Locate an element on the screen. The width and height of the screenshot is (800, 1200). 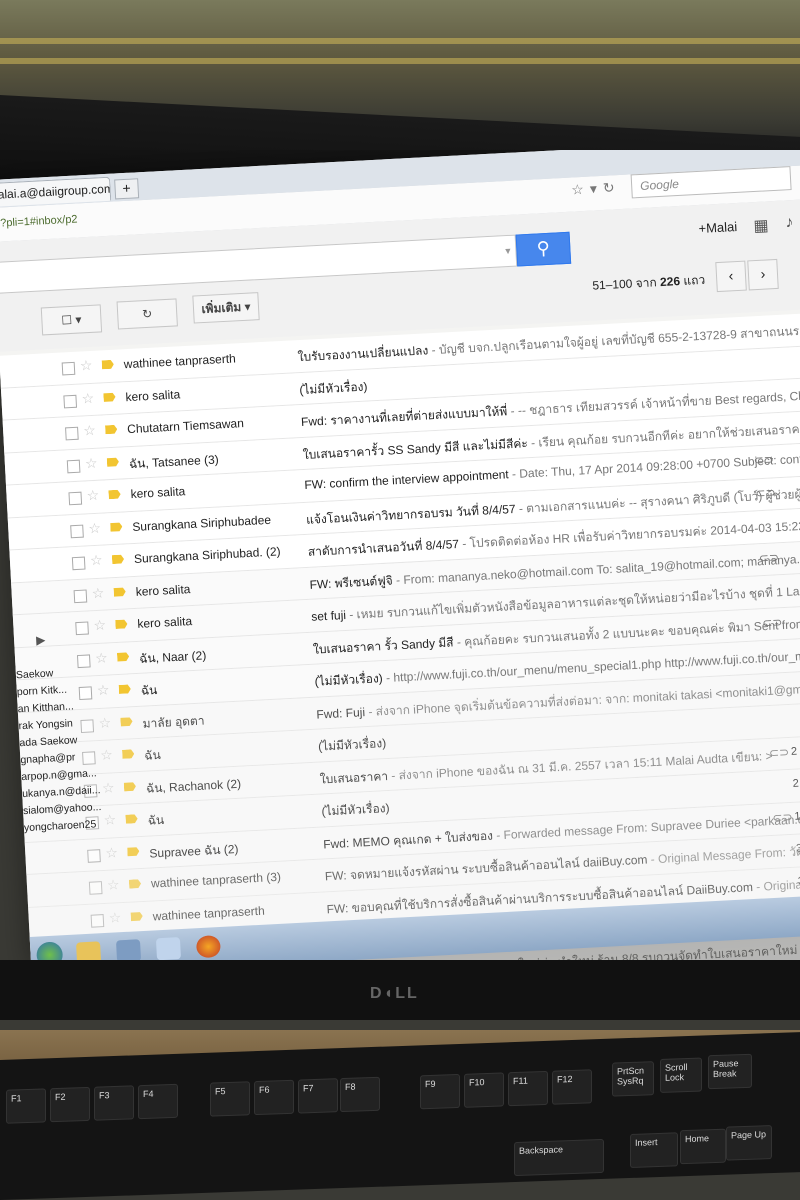
firefox-icon is located at coordinates (208, 947).